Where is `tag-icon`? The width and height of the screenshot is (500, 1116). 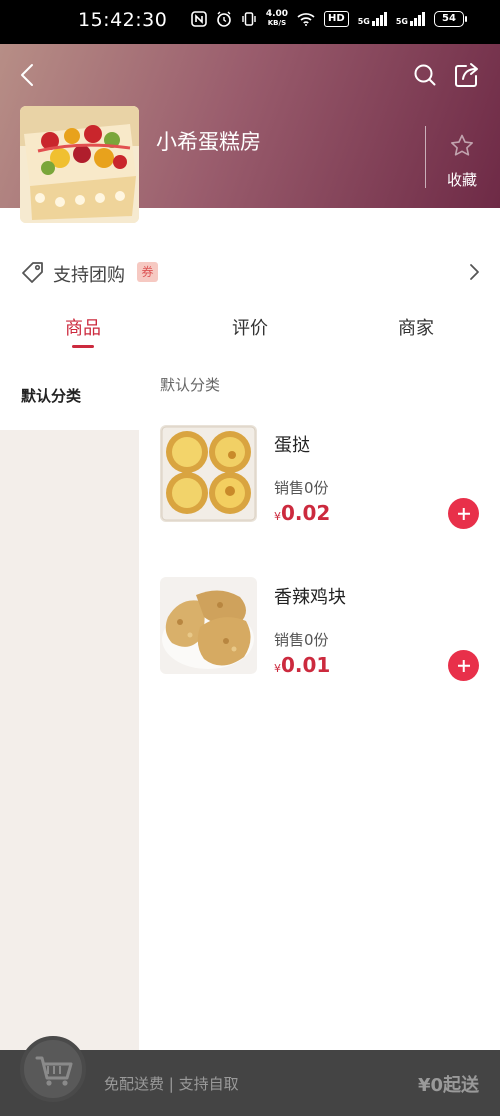 tag-icon is located at coordinates (32, 272).